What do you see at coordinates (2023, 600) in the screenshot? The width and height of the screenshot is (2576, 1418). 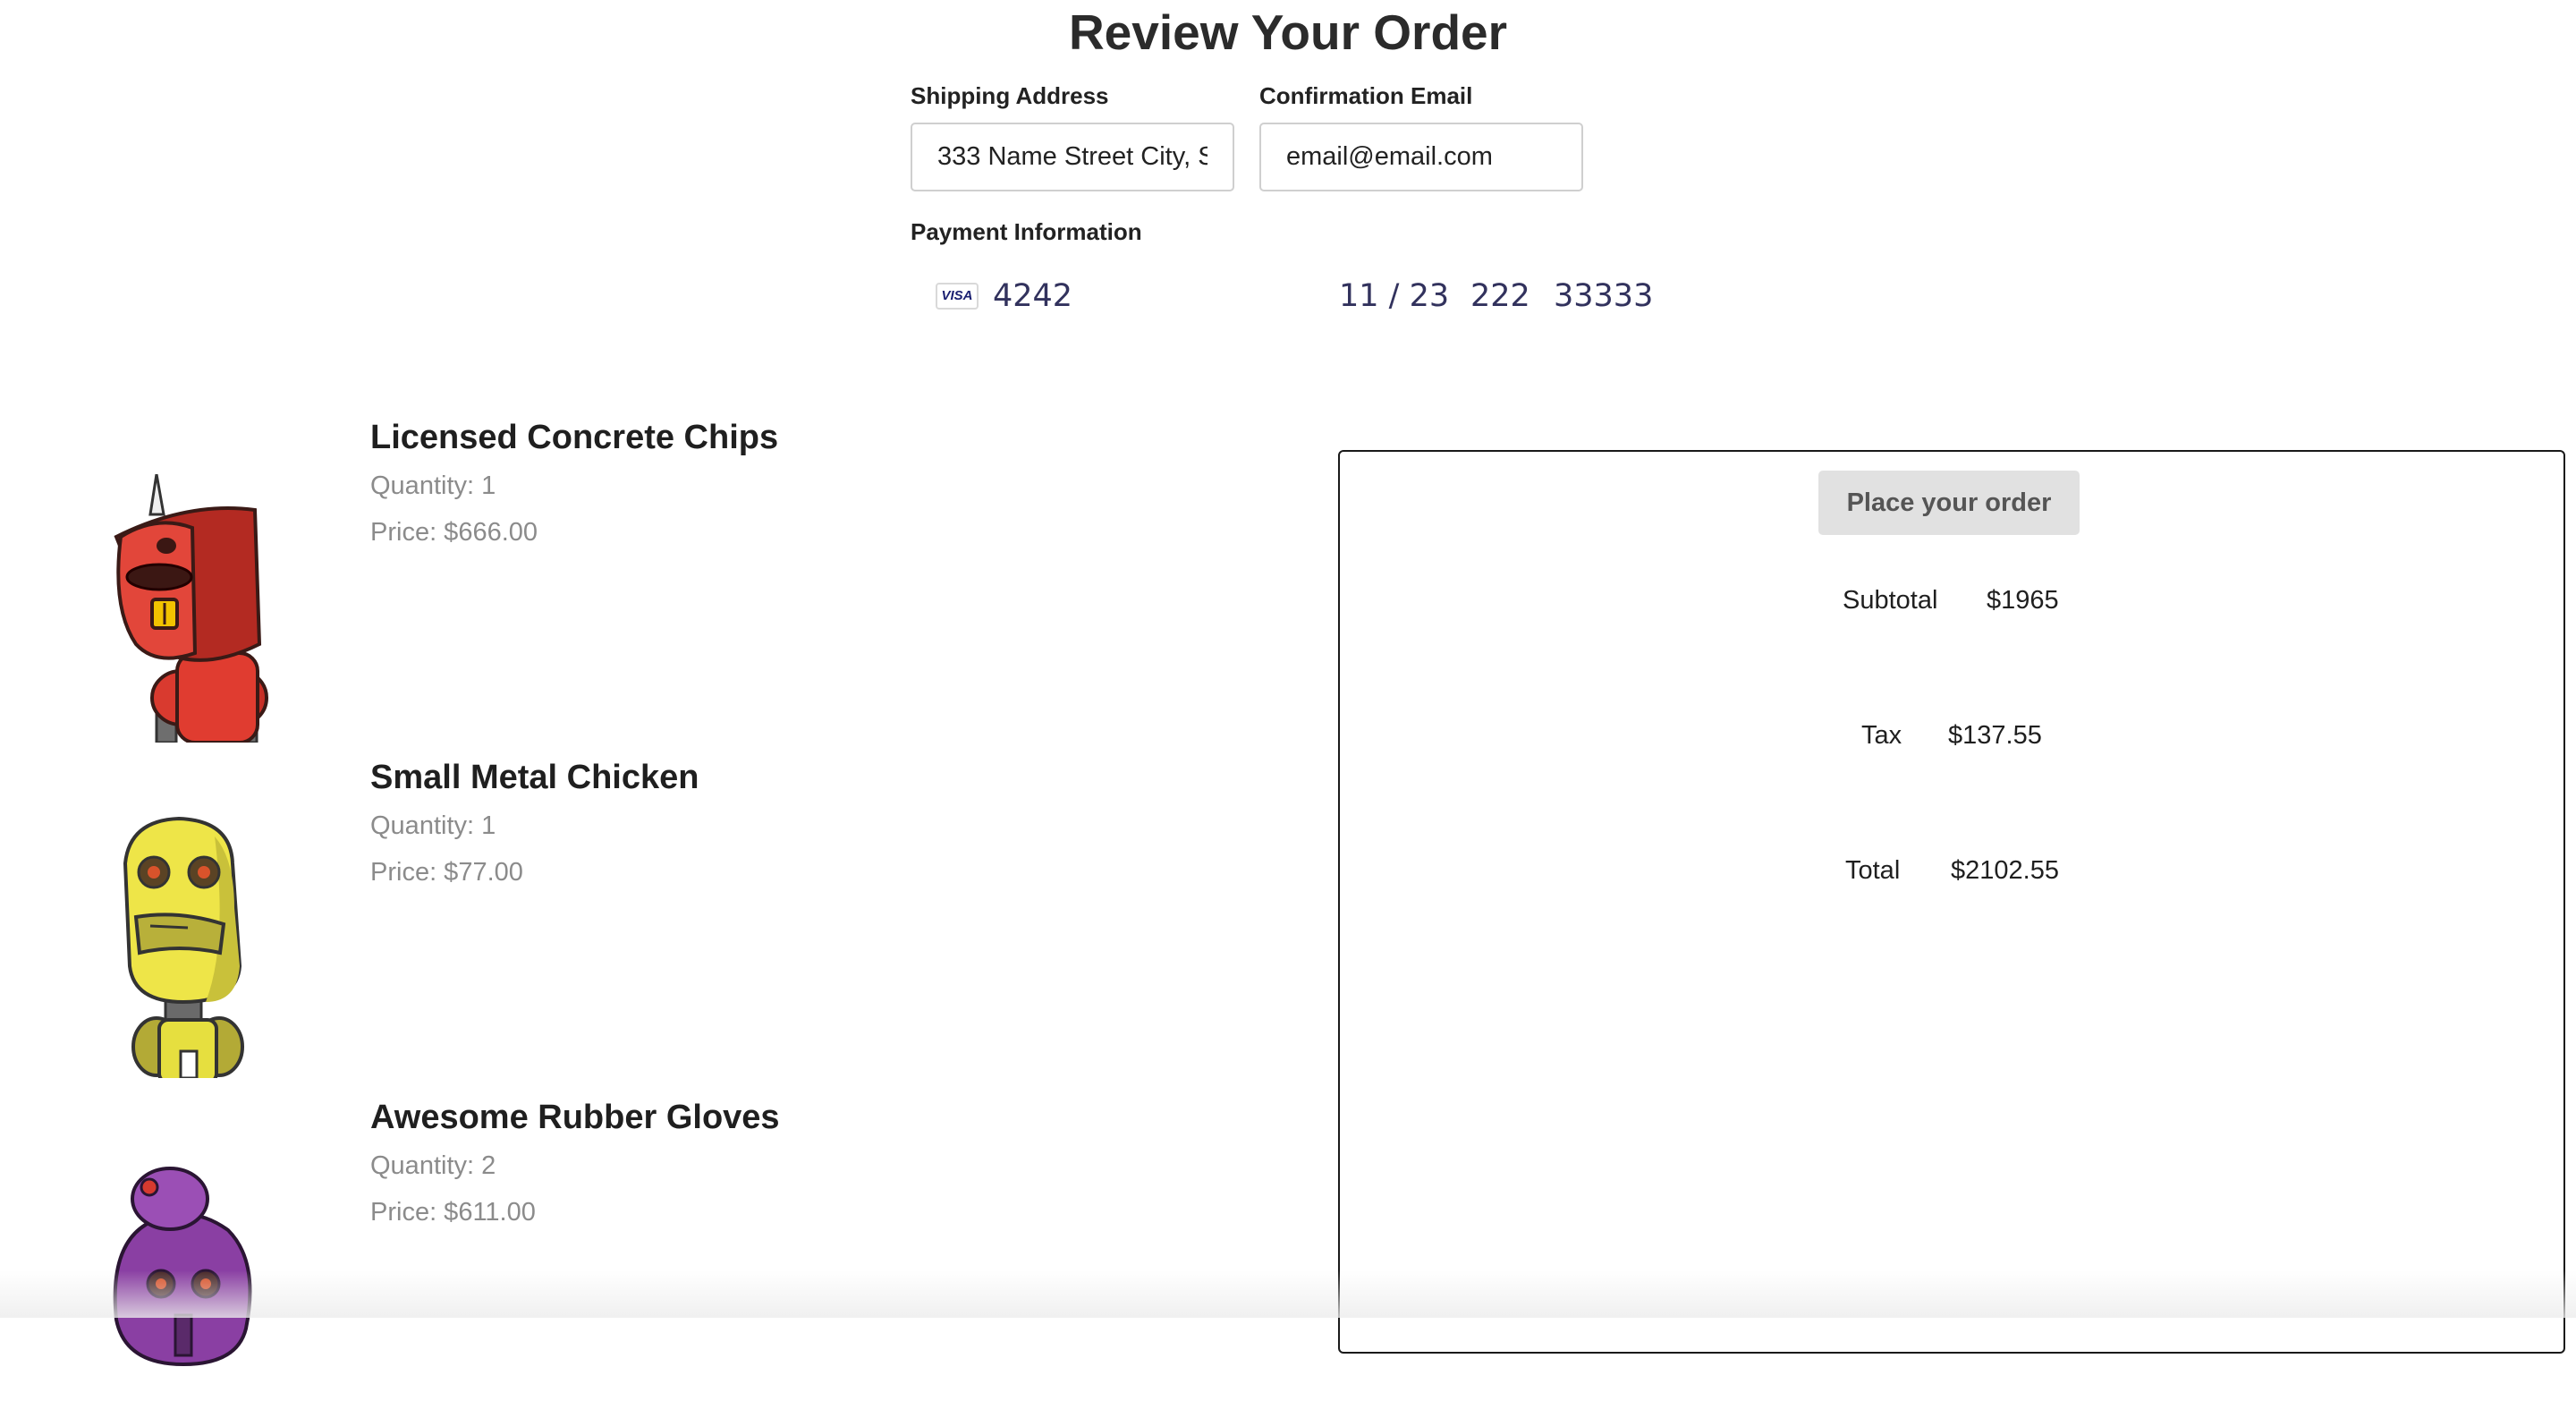 I see `subtotal-value: $1965` at bounding box center [2023, 600].